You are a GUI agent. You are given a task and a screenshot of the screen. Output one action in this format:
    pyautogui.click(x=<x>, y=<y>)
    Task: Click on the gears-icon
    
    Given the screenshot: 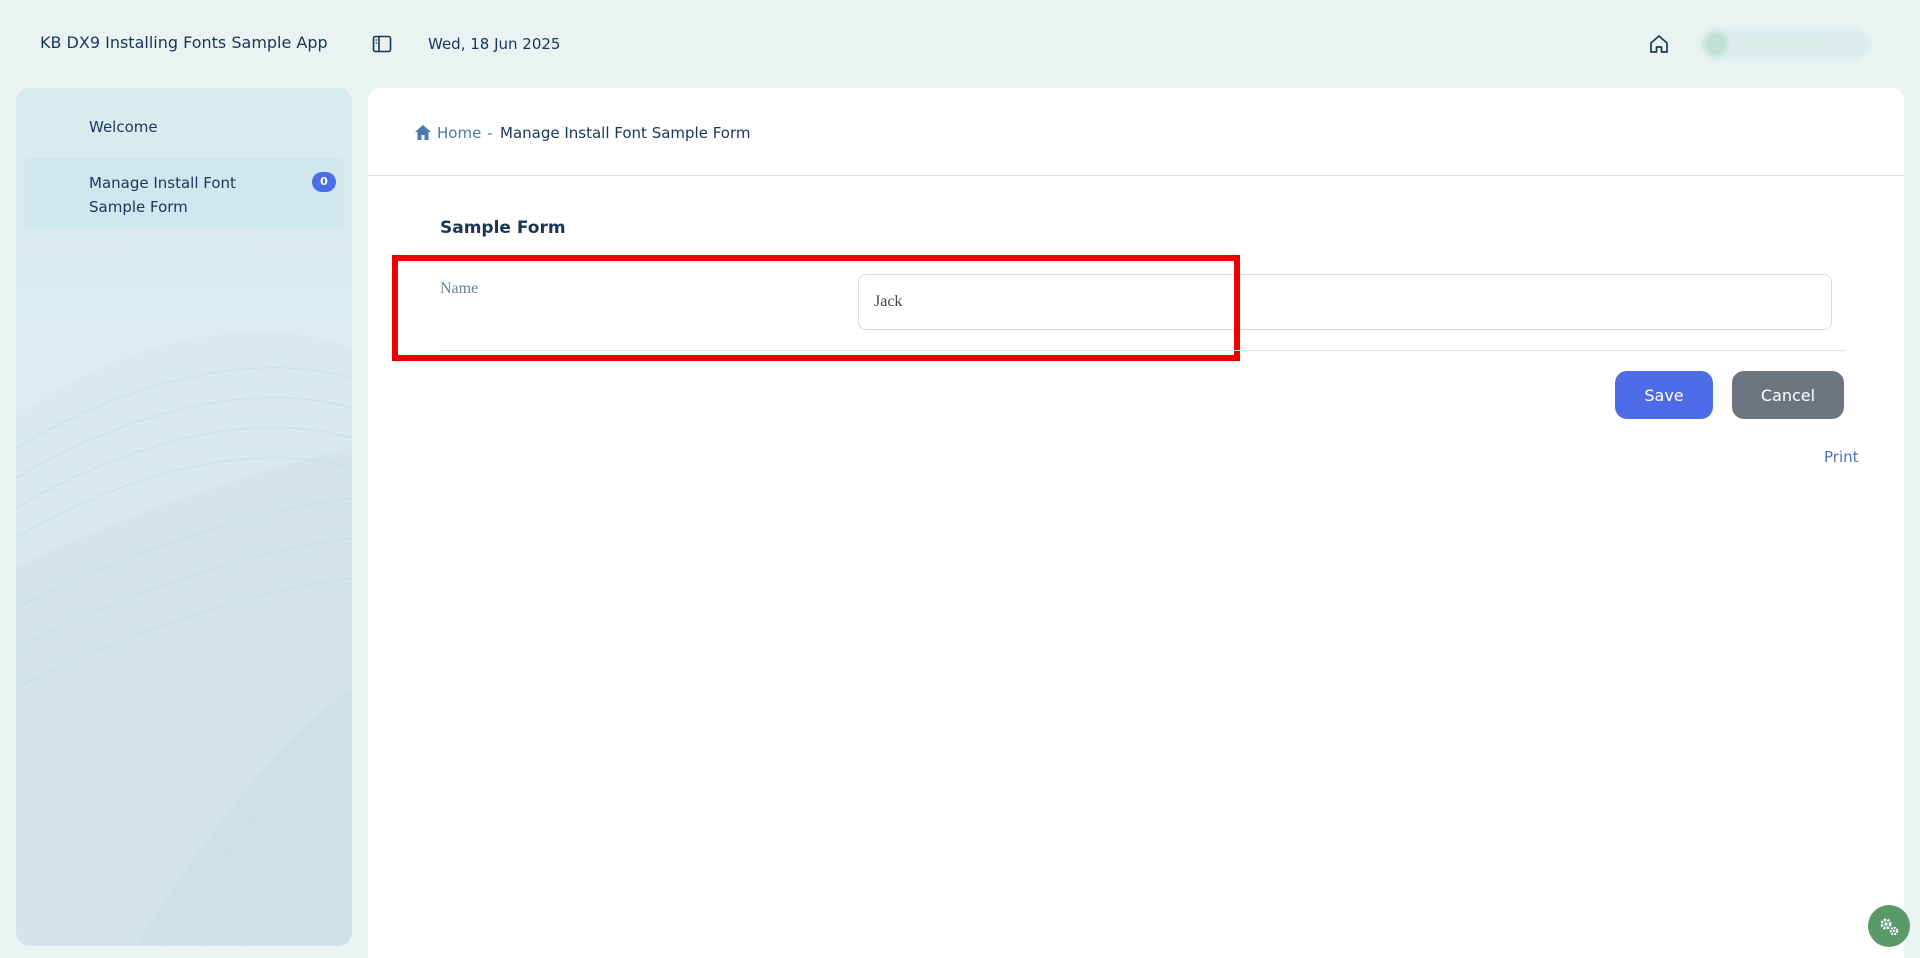 What is the action you would take?
    pyautogui.click(x=1889, y=927)
    